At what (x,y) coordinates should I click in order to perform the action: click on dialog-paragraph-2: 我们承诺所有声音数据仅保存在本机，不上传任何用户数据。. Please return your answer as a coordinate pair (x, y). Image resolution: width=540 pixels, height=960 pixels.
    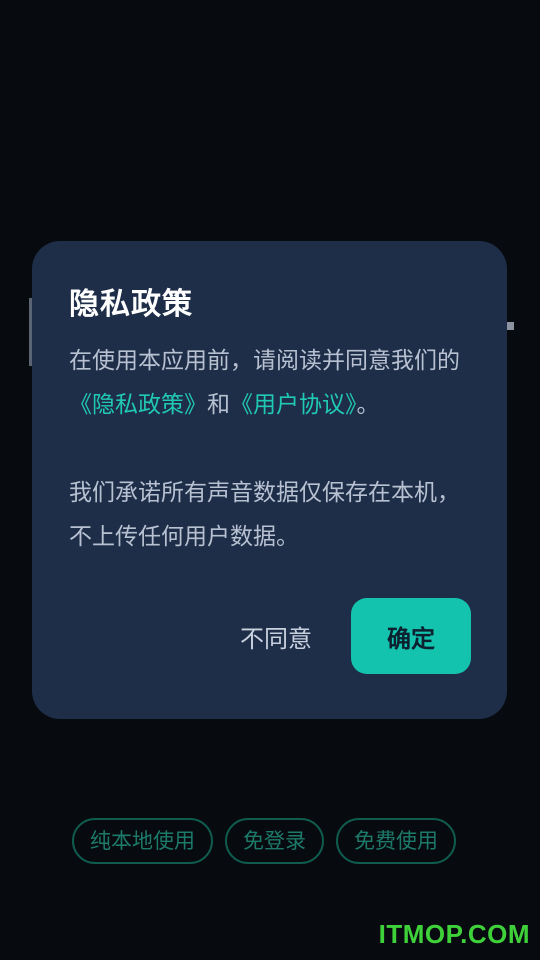
    Looking at the image, I should click on (264, 515).